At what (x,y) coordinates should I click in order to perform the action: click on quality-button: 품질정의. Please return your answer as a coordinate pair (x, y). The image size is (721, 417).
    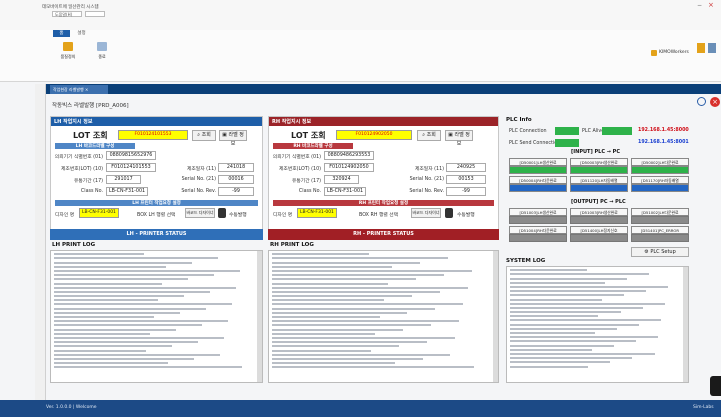
    Looking at the image, I should click on (68, 53).